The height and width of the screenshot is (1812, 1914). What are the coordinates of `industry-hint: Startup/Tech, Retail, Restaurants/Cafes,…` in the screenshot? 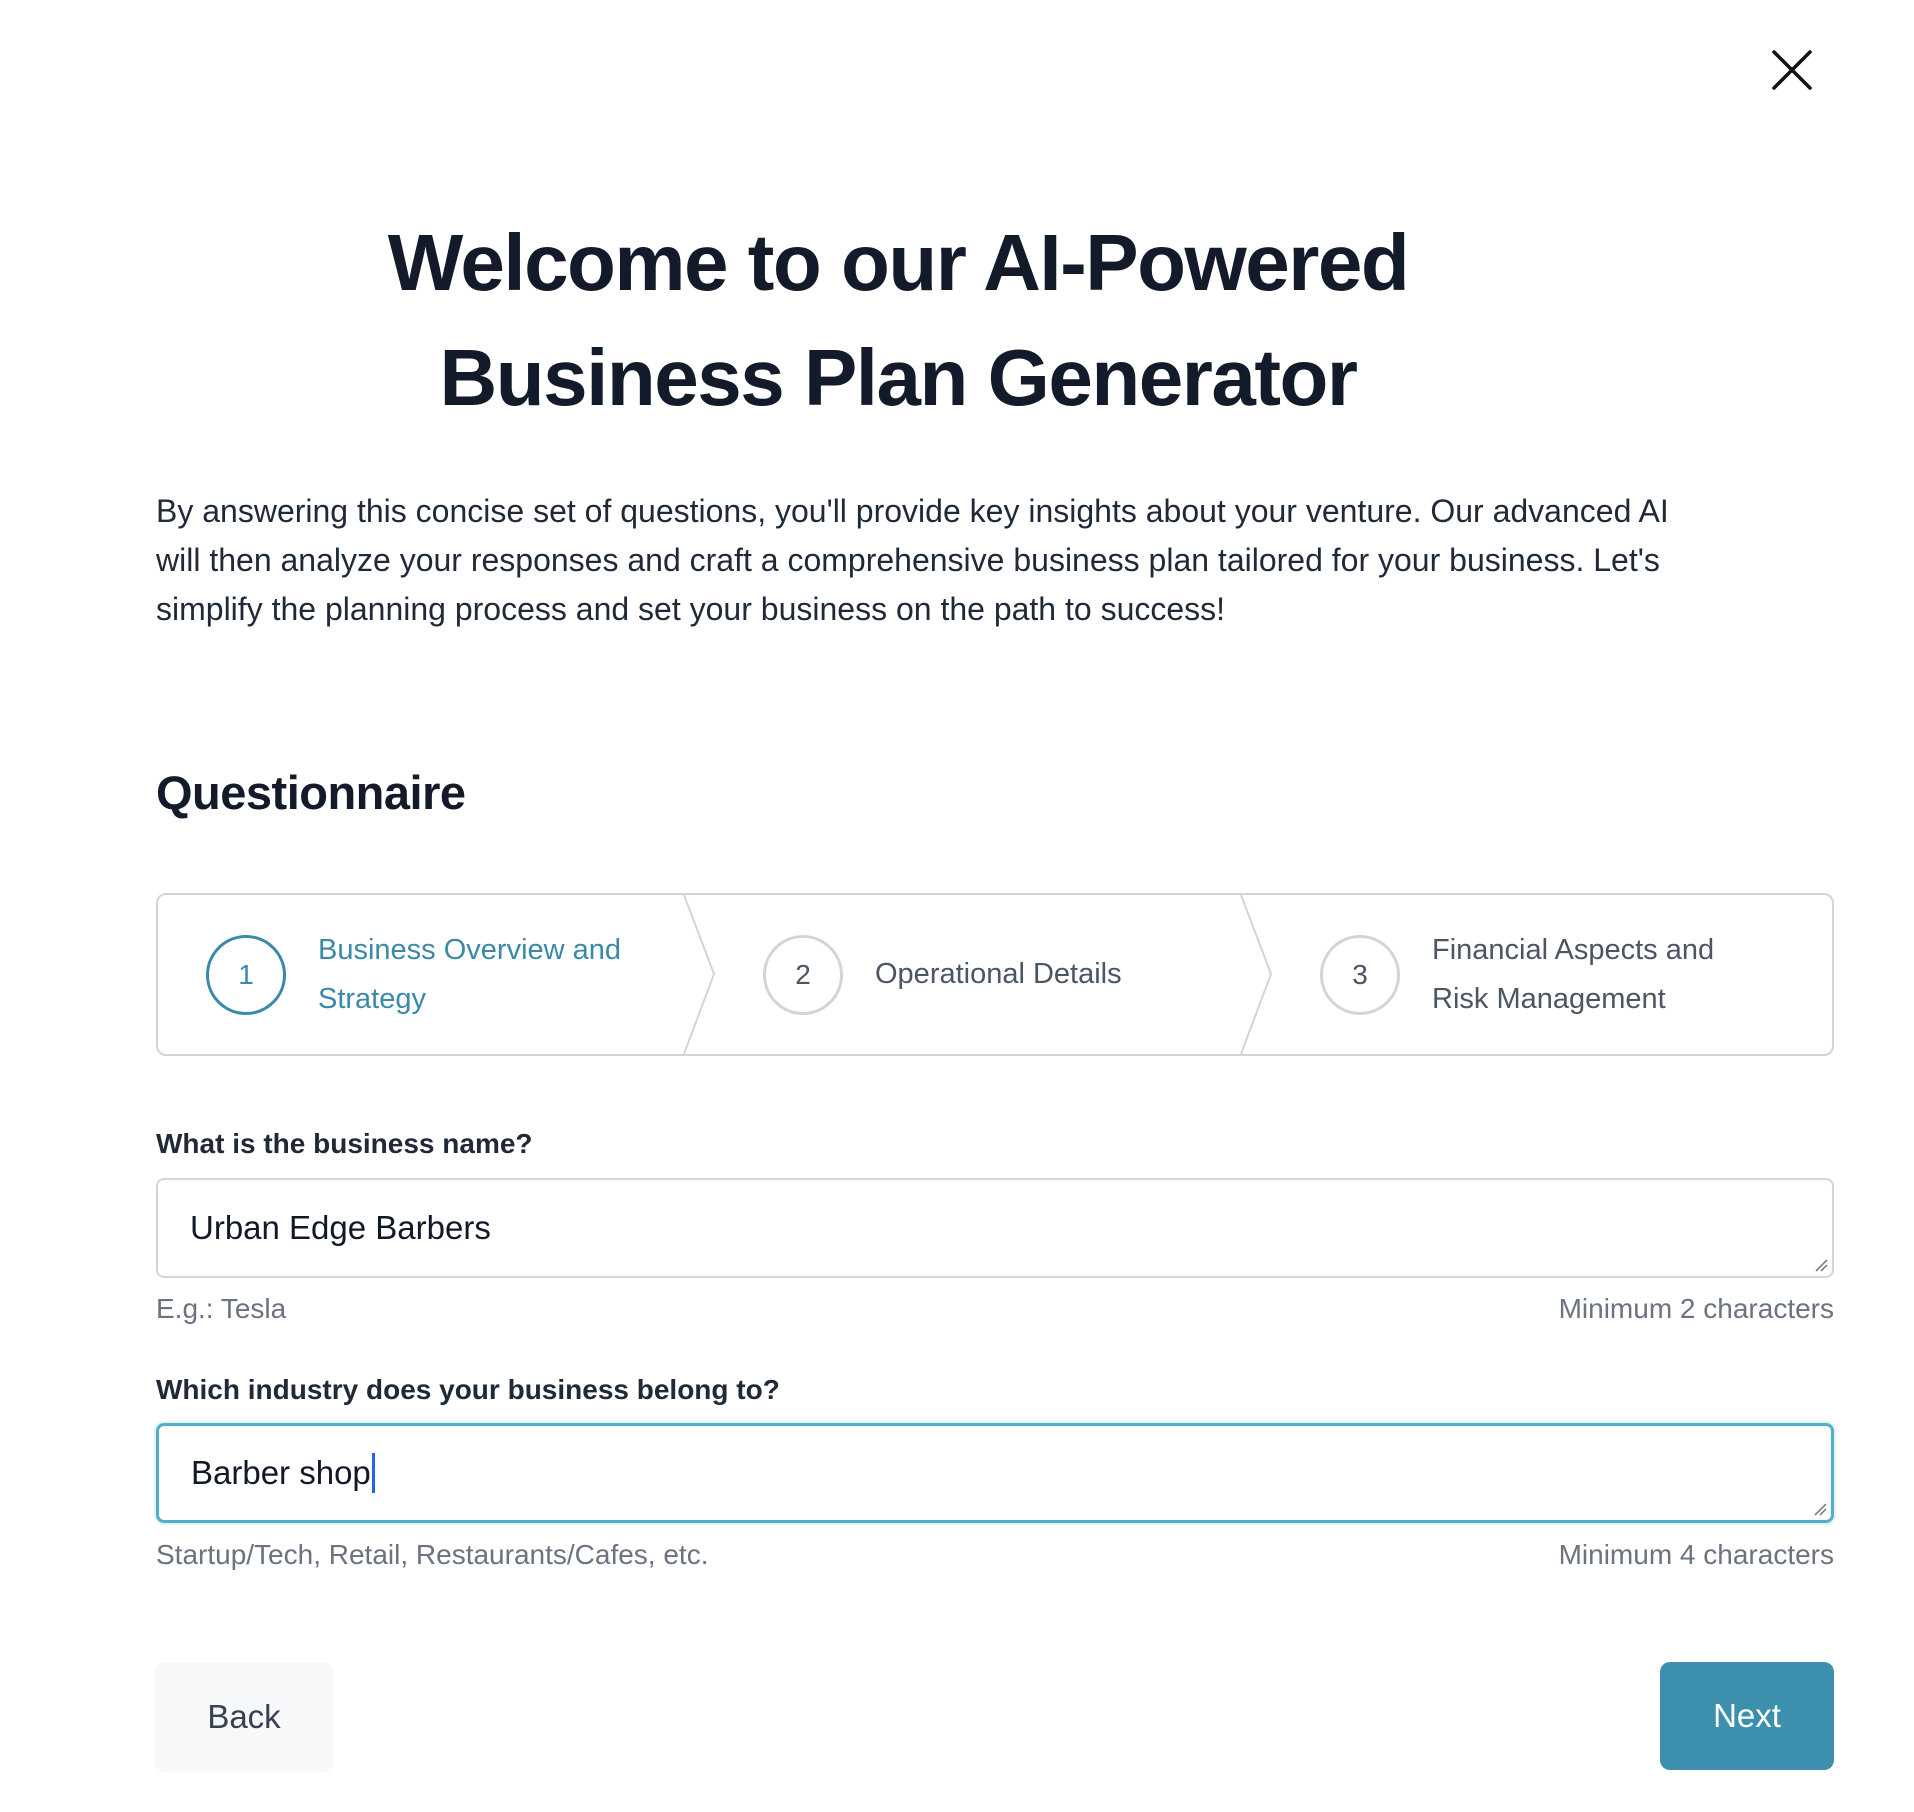 It's located at (432, 1554).